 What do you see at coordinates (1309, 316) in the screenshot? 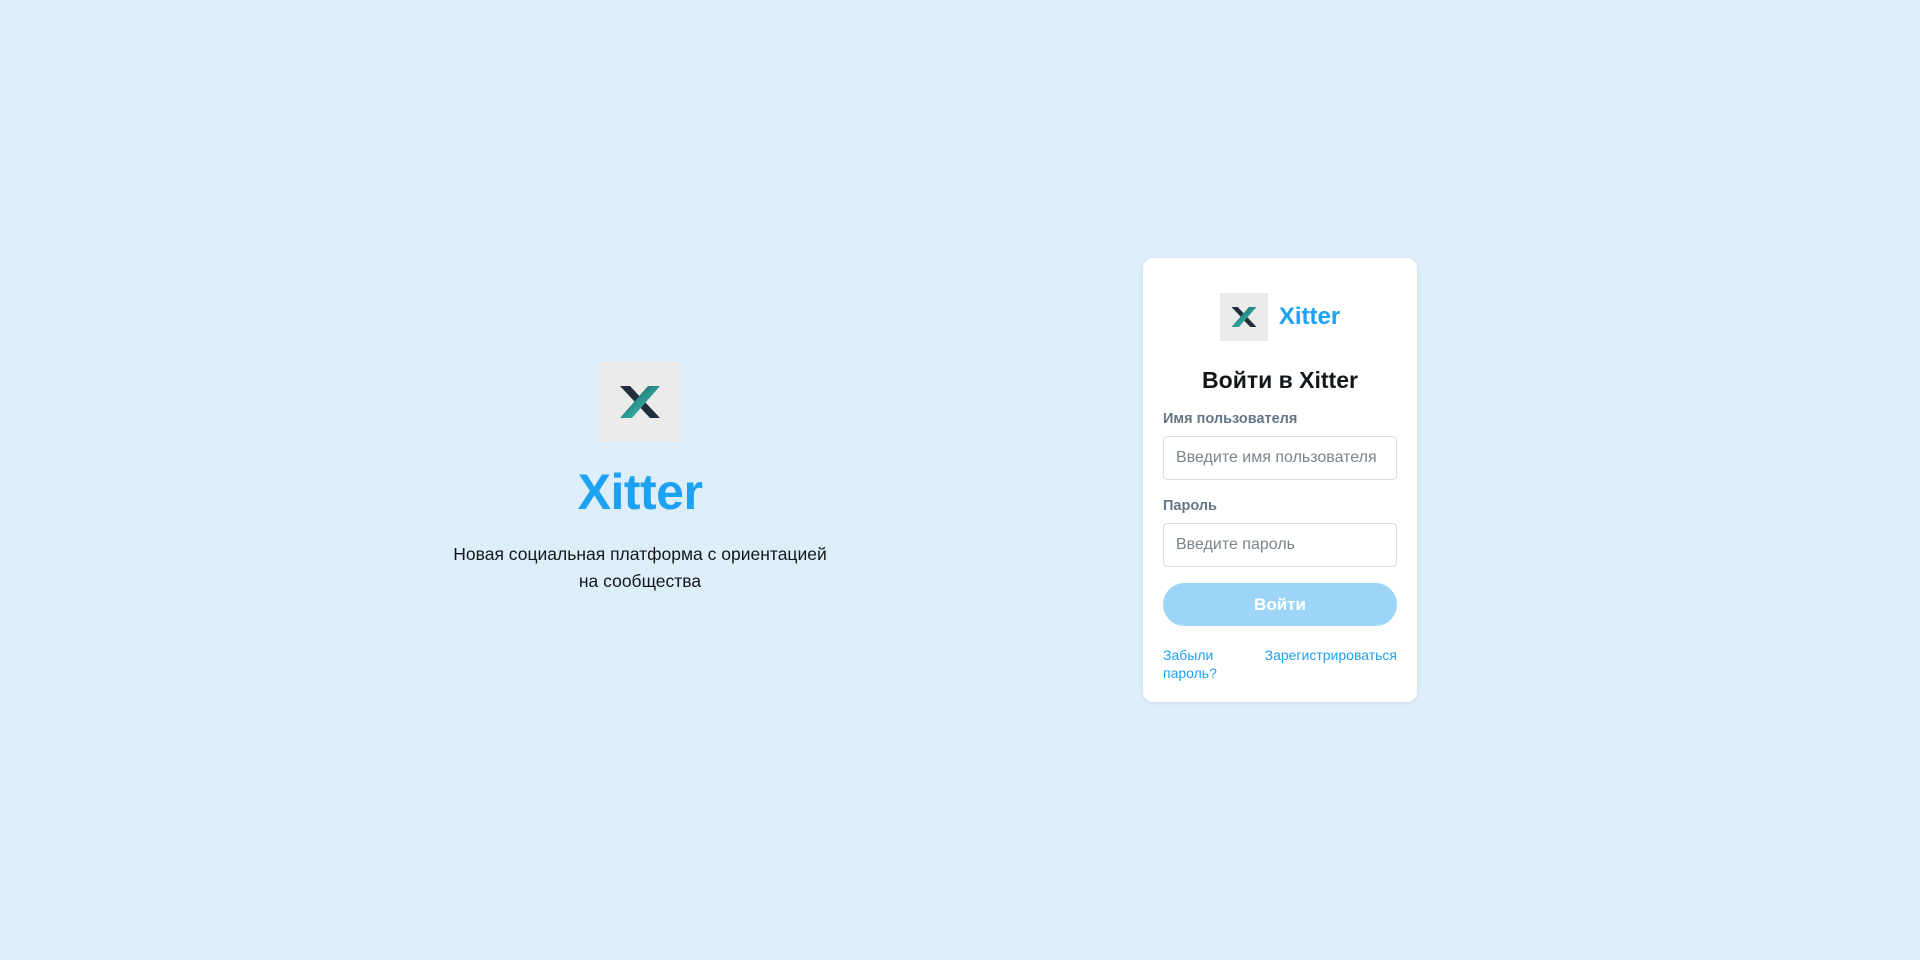
I see `card-brand-name: Xitter` at bounding box center [1309, 316].